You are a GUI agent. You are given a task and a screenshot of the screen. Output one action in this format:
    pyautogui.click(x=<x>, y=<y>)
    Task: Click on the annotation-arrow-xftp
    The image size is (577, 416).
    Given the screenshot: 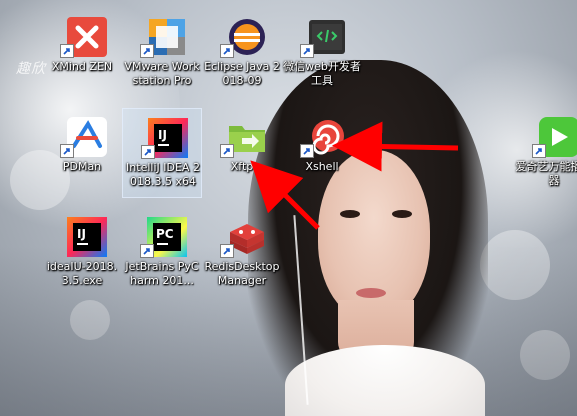 What is the action you would take?
    pyautogui.click(x=285, y=195)
    